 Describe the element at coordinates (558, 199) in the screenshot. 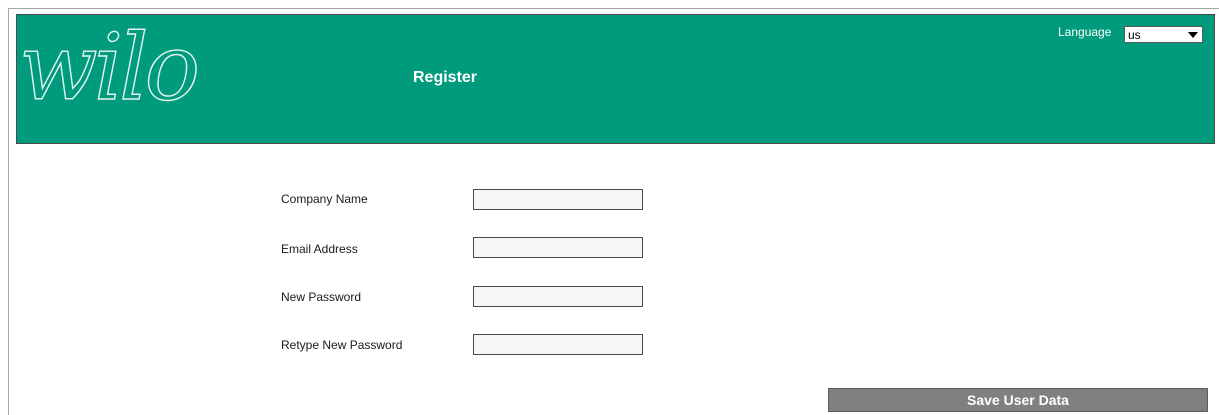

I see `company-name-input` at that location.